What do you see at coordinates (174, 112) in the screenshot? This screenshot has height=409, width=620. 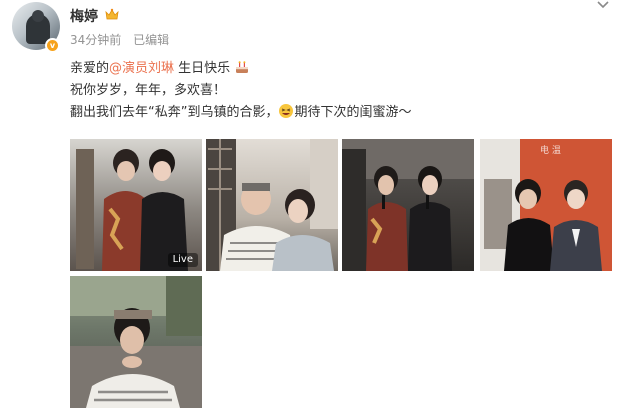 I see `photo-text: 翻出我们去年“私奔”到乌镇的合影，` at bounding box center [174, 112].